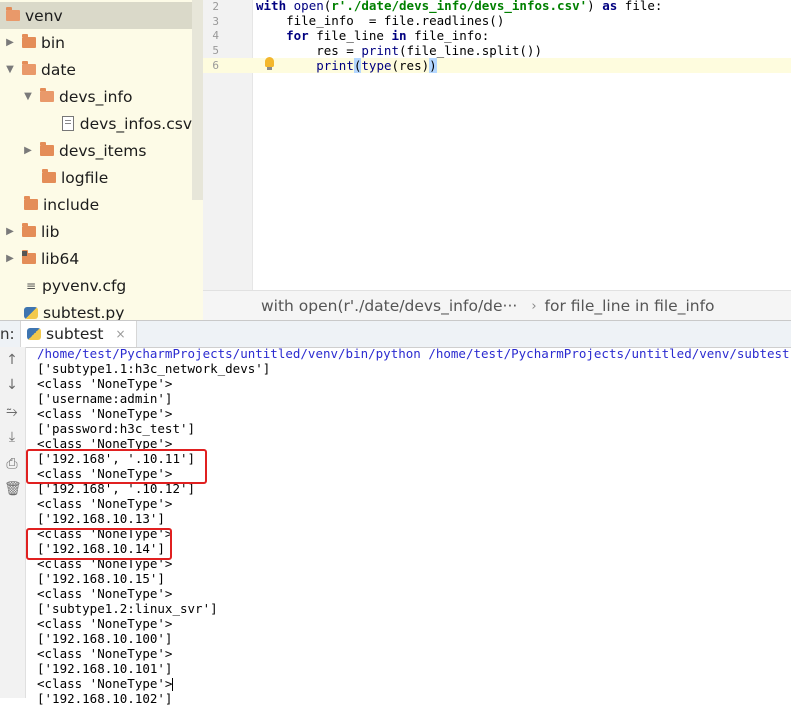 Image resolution: width=791 pixels, height=706 pixels. Describe the element at coordinates (105, 683) in the screenshot. I see `console-line-with-caret: <class 'NoneType'>` at that location.